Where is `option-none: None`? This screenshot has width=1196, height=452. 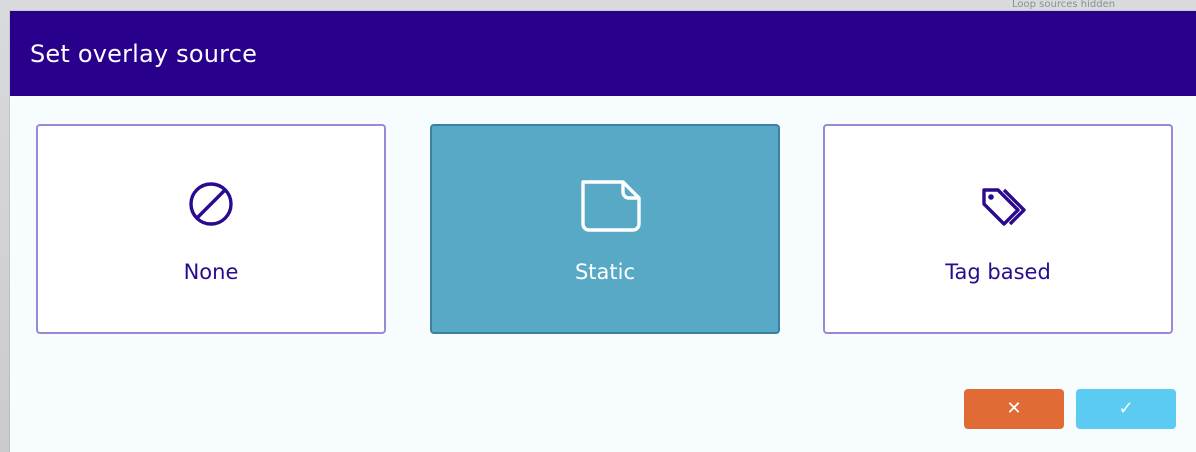
option-none: None is located at coordinates (211, 229).